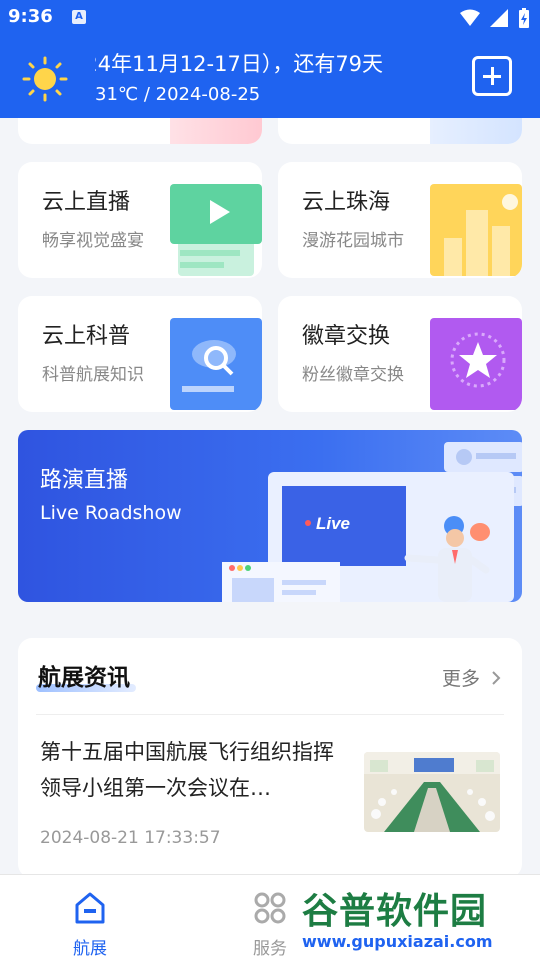 This screenshot has height=960, width=540. I want to click on tab-label: 航展, so click(90, 949).